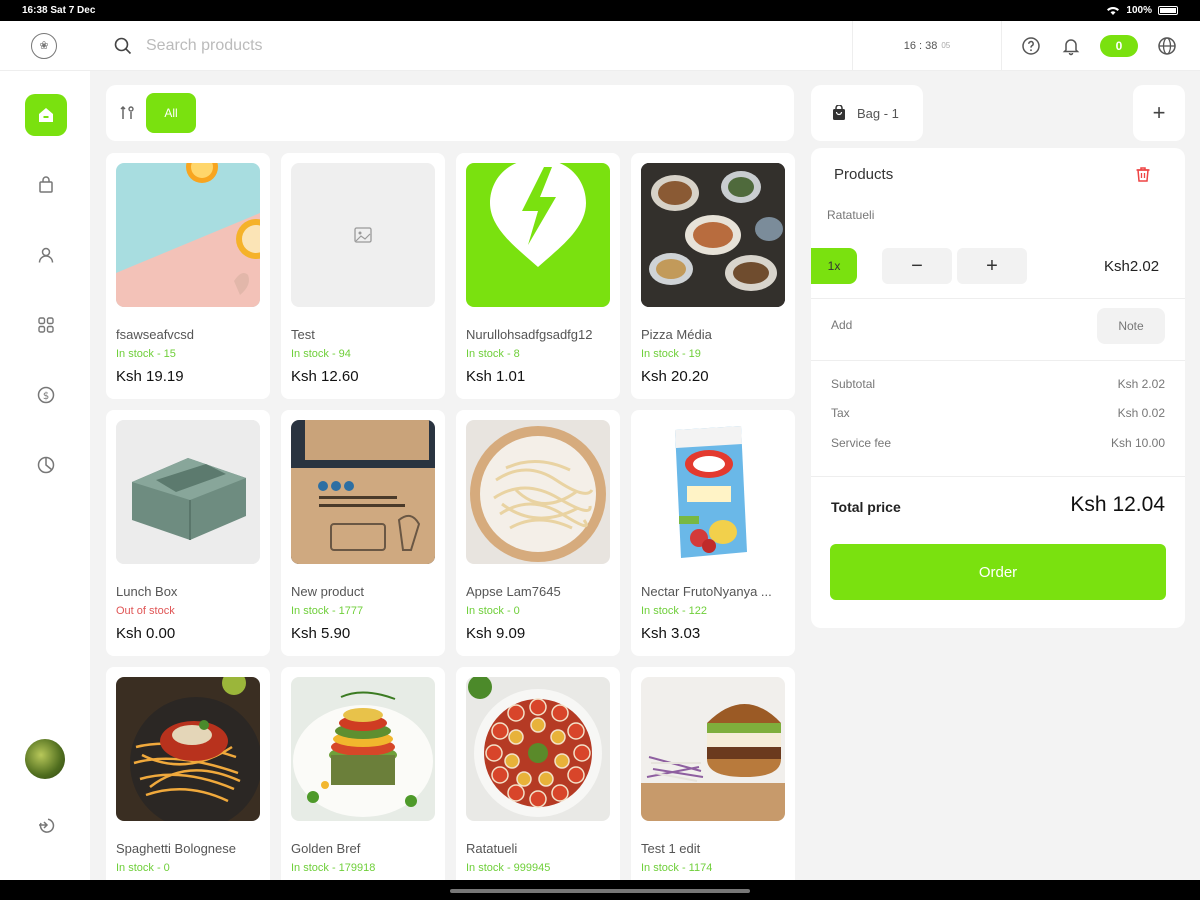 This screenshot has width=1200, height=900. Describe the element at coordinates (321, 633) in the screenshot. I see `product-price: Ksh 5.90` at that location.